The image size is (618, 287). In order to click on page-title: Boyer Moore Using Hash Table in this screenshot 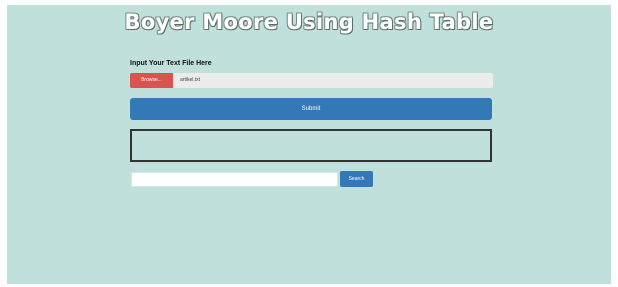, I will do `click(309, 22)`.